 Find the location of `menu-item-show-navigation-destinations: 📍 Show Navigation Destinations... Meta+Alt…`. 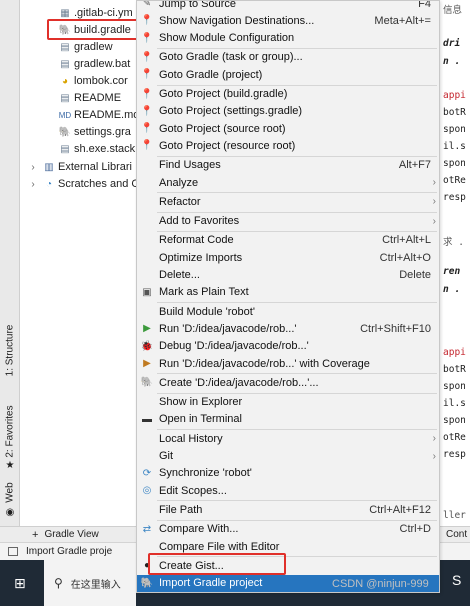

menu-item-show-navigation-destinations: 📍 Show Navigation Destinations... Meta+Alt… is located at coordinates (288, 20).